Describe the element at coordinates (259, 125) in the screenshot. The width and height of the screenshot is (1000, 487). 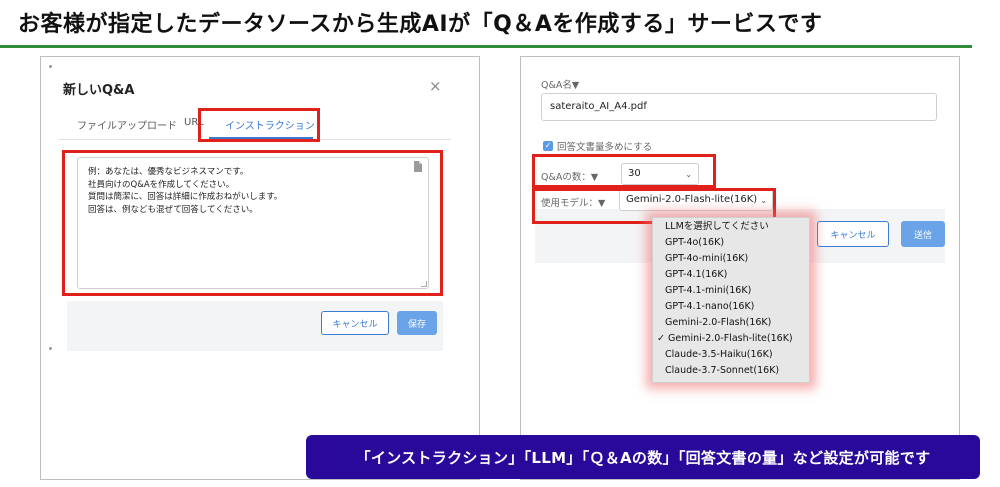
I see `highlight-instruction-tab` at that location.